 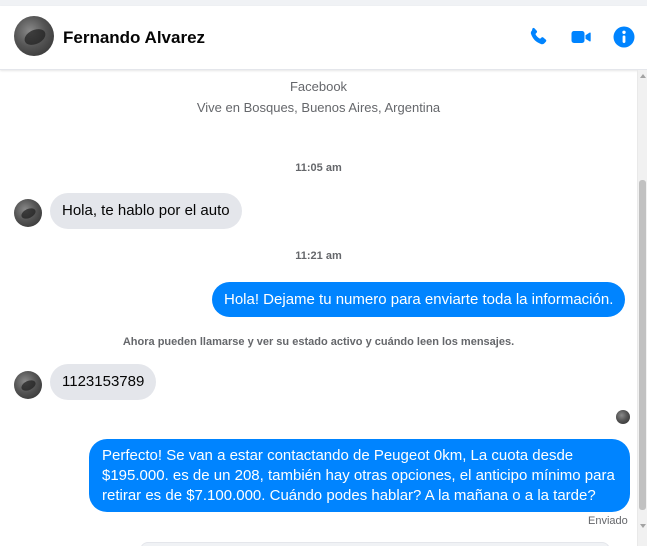 What do you see at coordinates (623, 417) in the screenshot?
I see `seen-indicator-avatar` at bounding box center [623, 417].